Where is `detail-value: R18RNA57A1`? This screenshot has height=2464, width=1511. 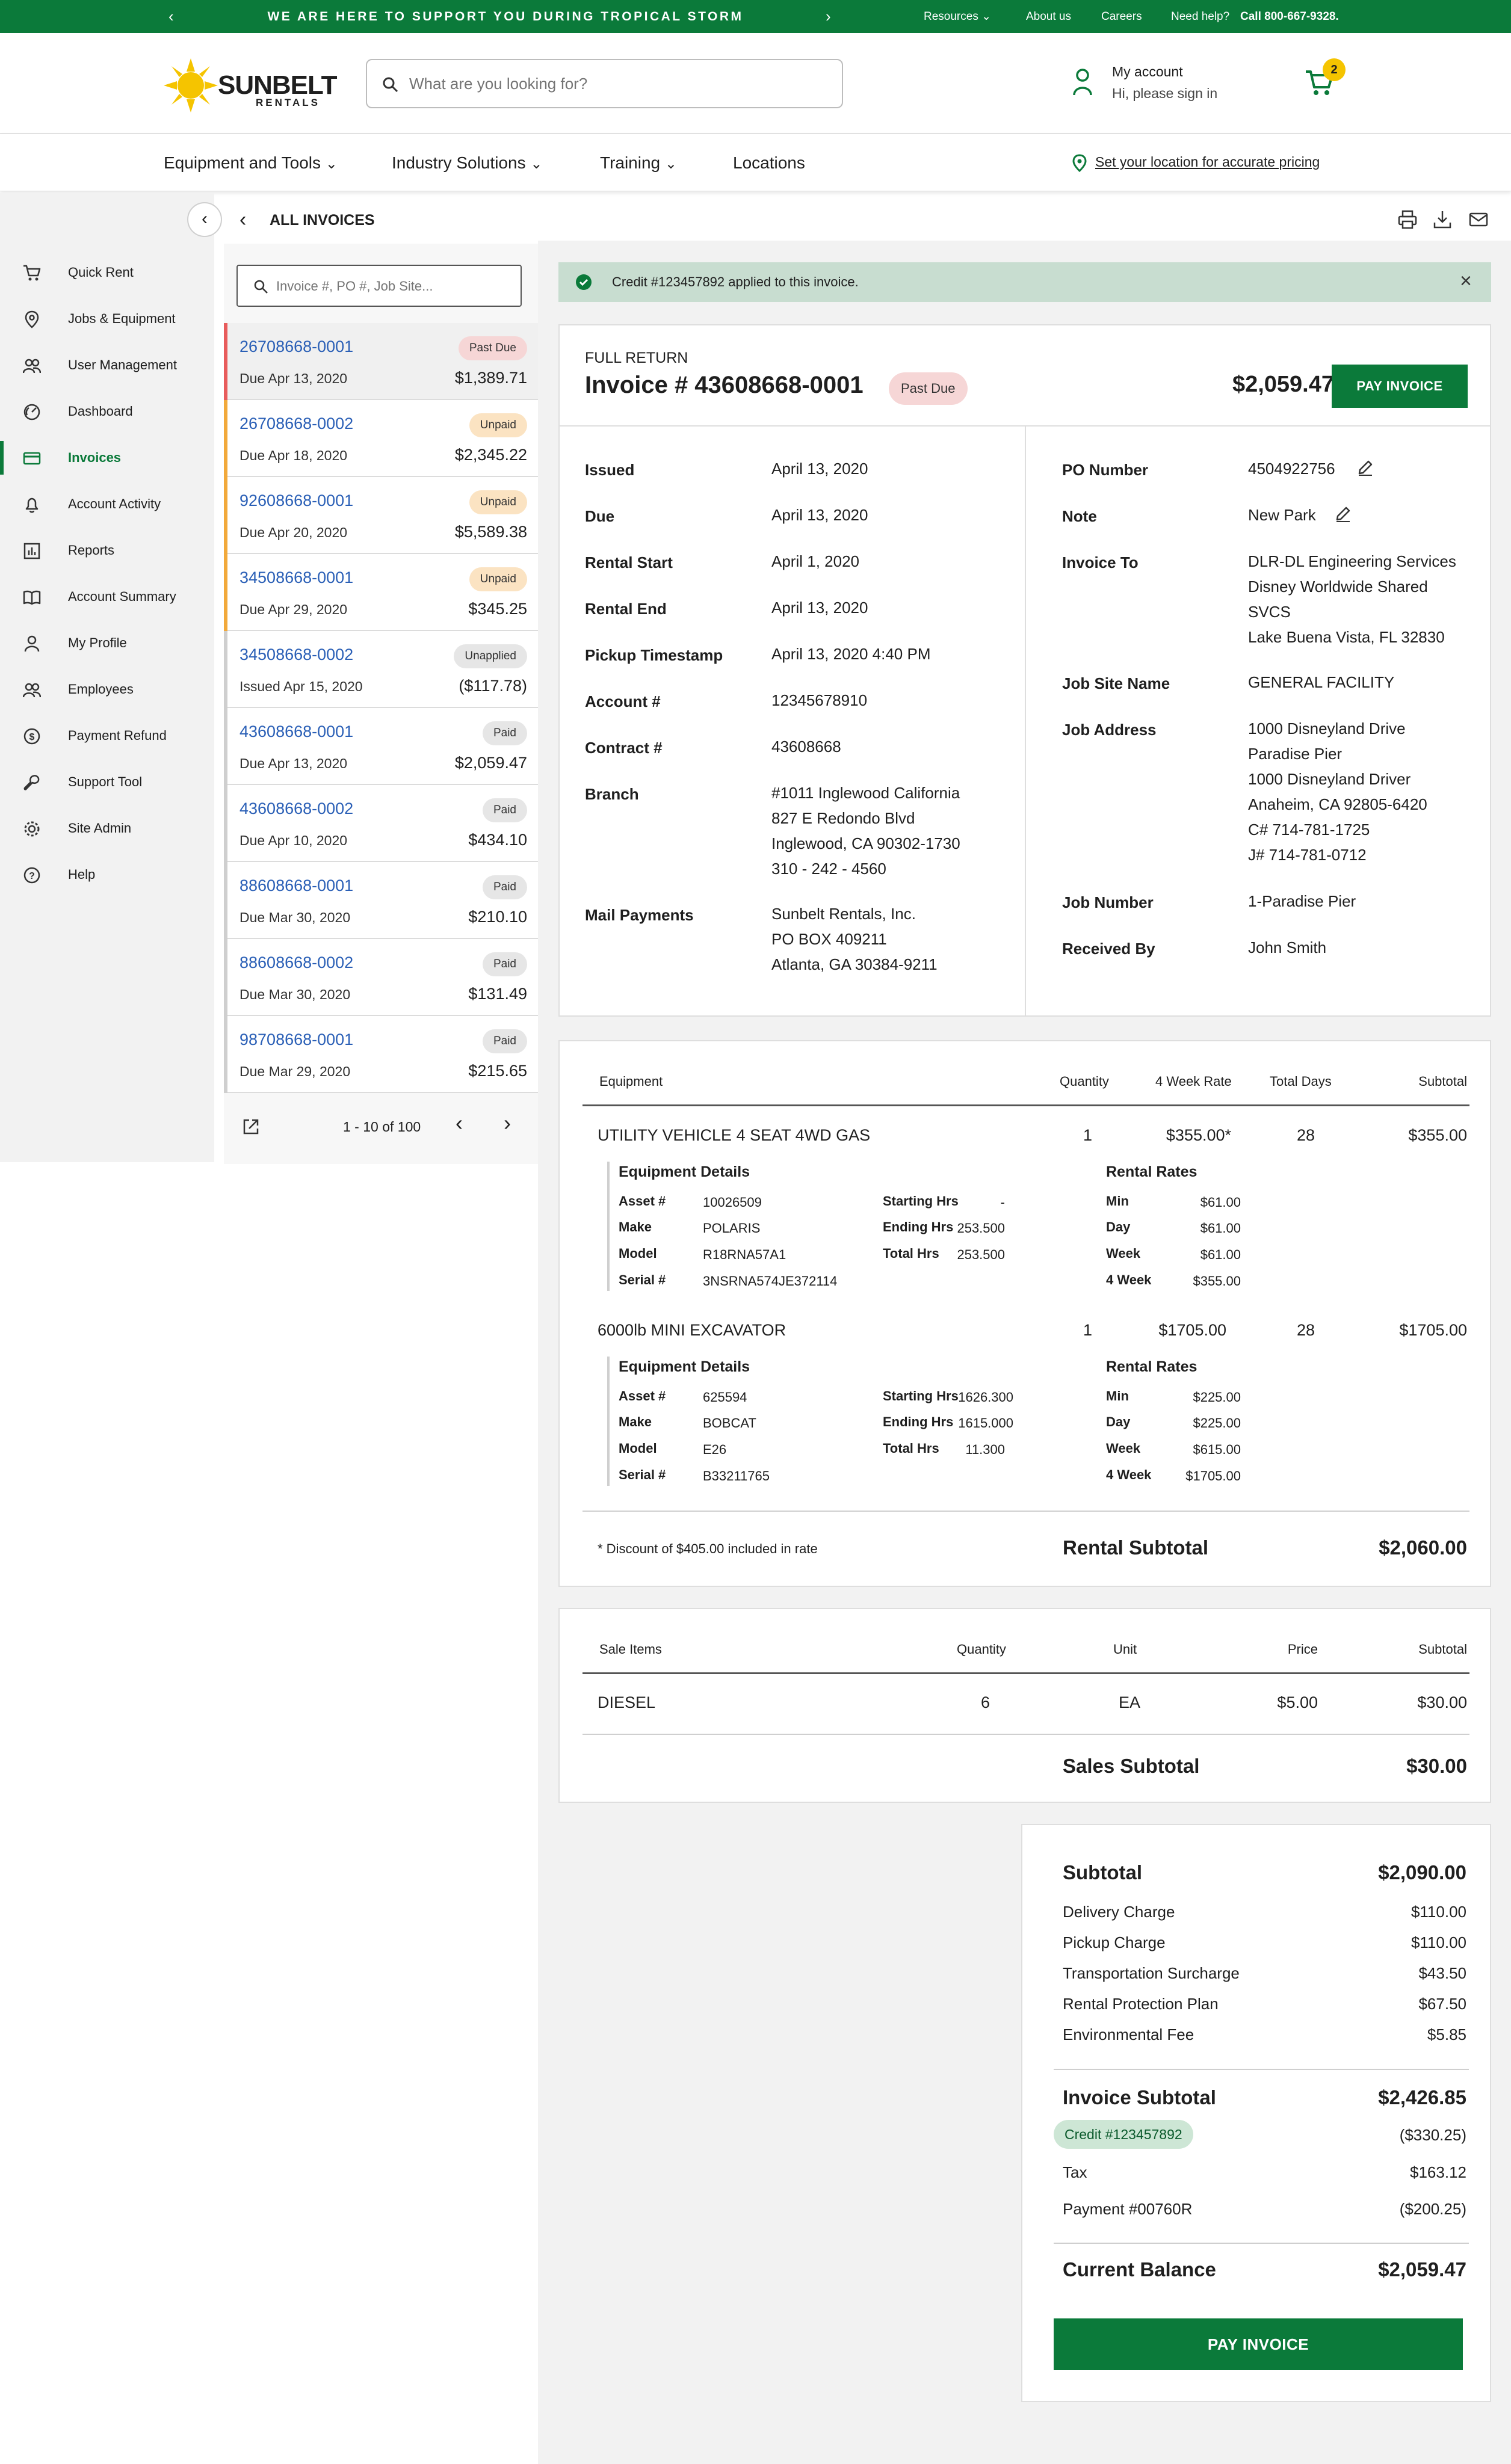
detail-value: R18RNA57A1 is located at coordinates (744, 1255).